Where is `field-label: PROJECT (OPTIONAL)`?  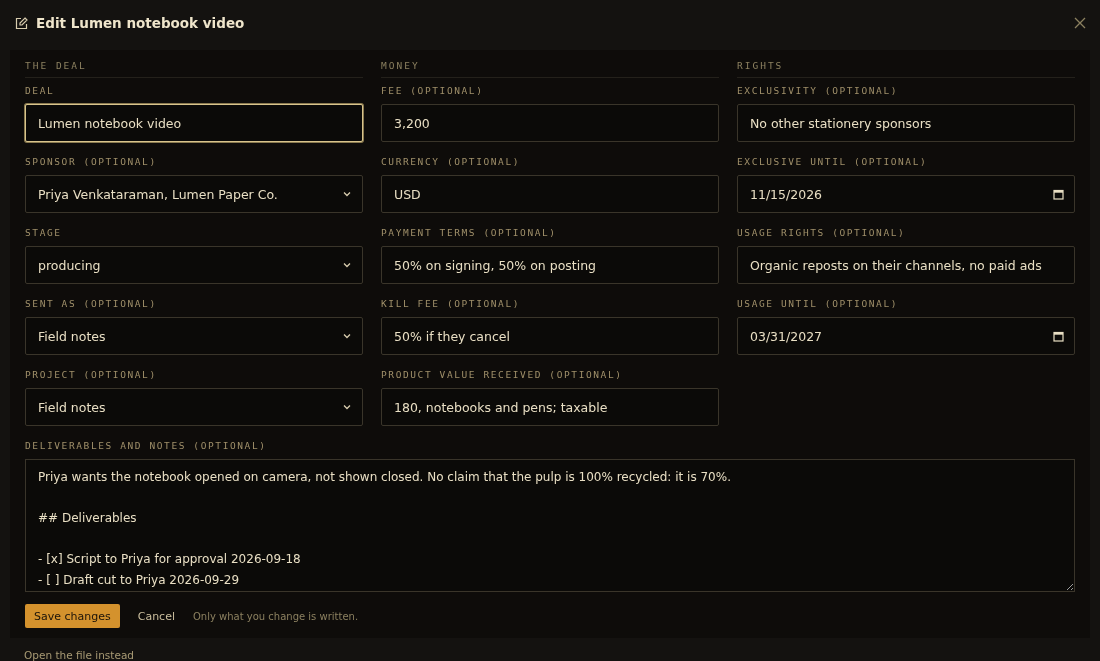 field-label: PROJECT (OPTIONAL) is located at coordinates (91, 375).